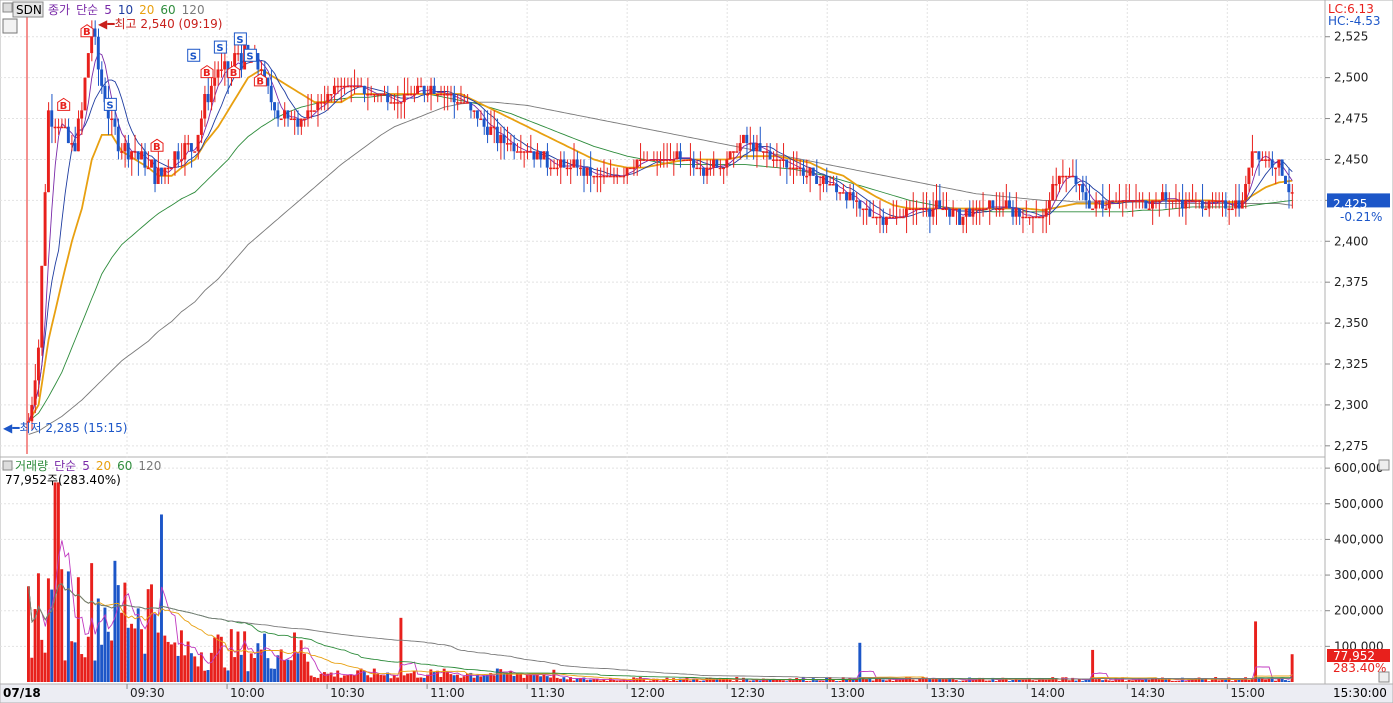  Describe the element at coordinates (193, 10) in the screenshot. I see `legend-item: 120` at that location.